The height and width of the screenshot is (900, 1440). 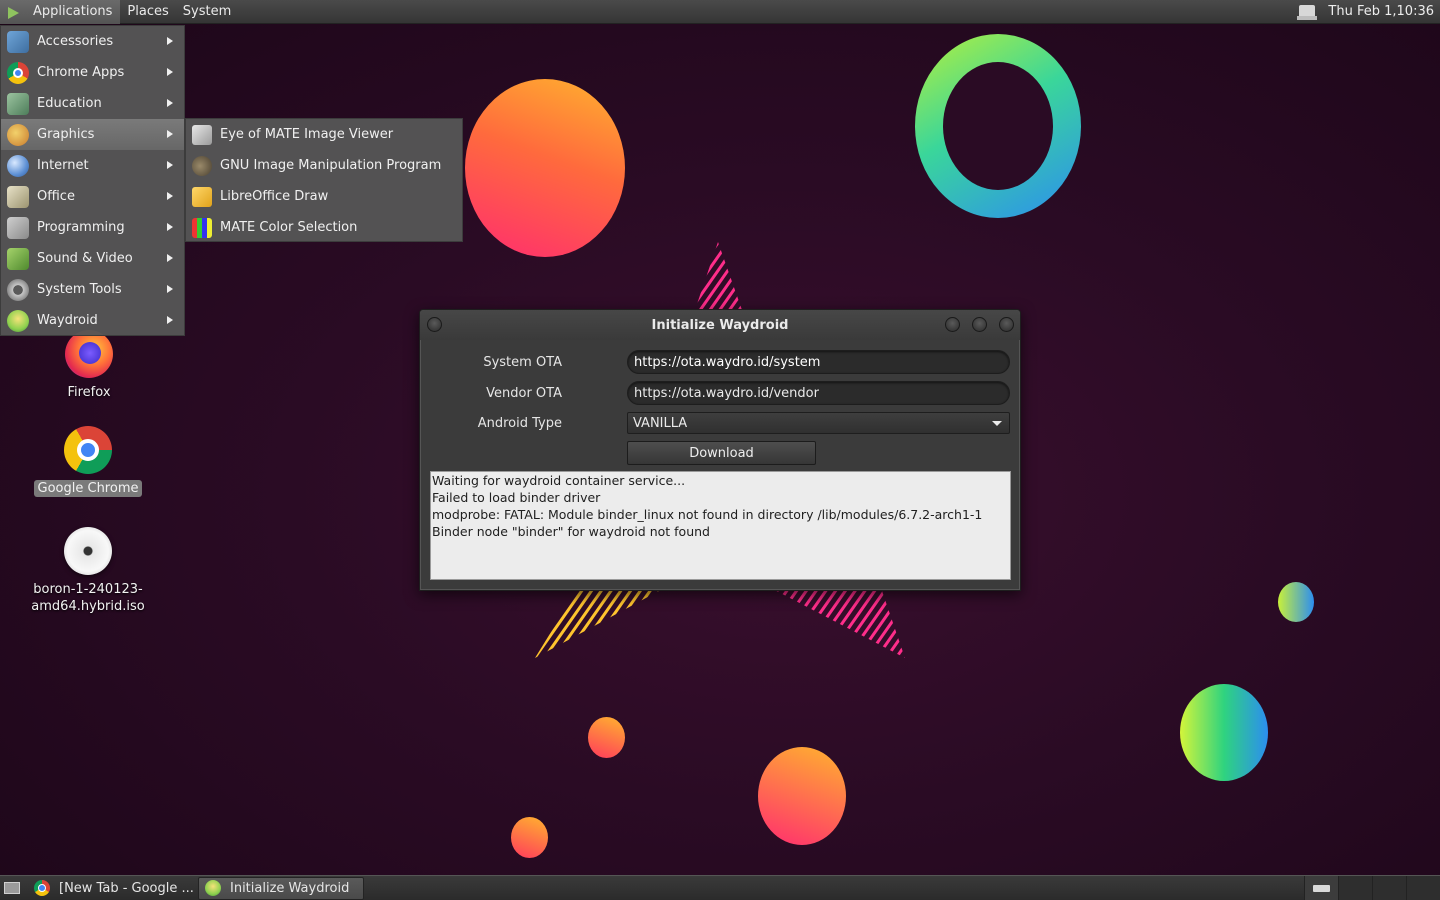 What do you see at coordinates (92, 165) in the screenshot?
I see `menu-item-internet: Internet` at bounding box center [92, 165].